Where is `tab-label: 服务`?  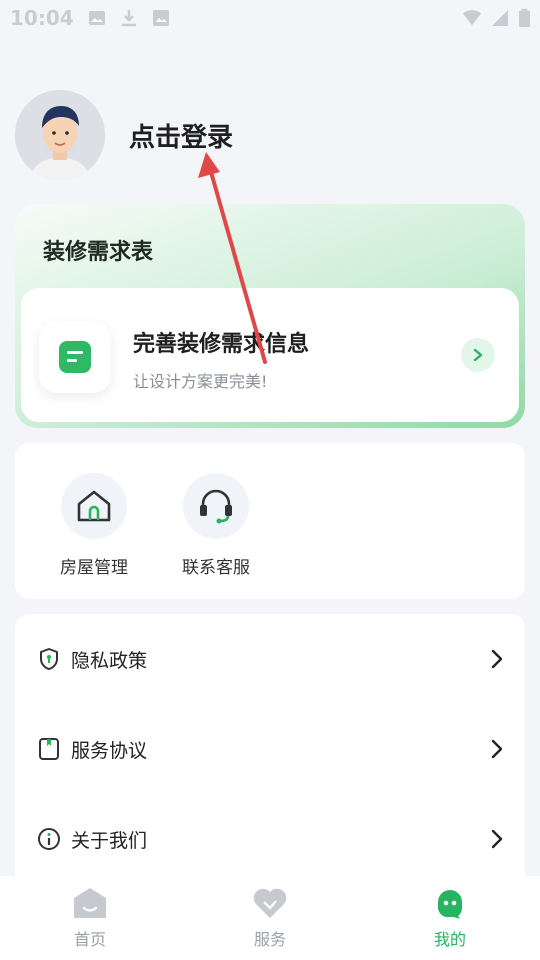
tab-label: 服务 is located at coordinates (269, 939).